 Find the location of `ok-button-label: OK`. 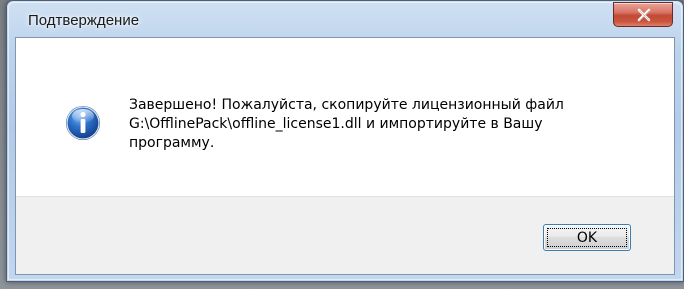

ok-button-label: OK is located at coordinates (587, 237).